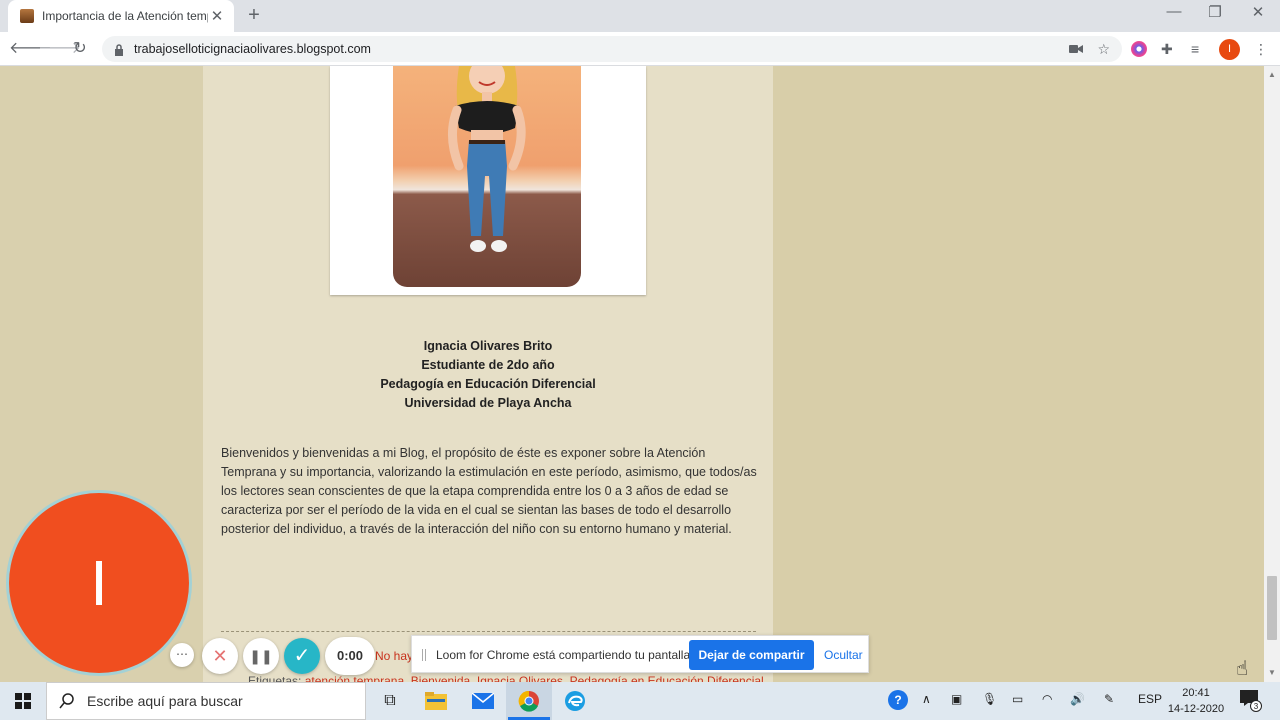 Image resolution: width=1280 pixels, height=720 pixels. I want to click on windows-logo-icon, so click(23, 701).